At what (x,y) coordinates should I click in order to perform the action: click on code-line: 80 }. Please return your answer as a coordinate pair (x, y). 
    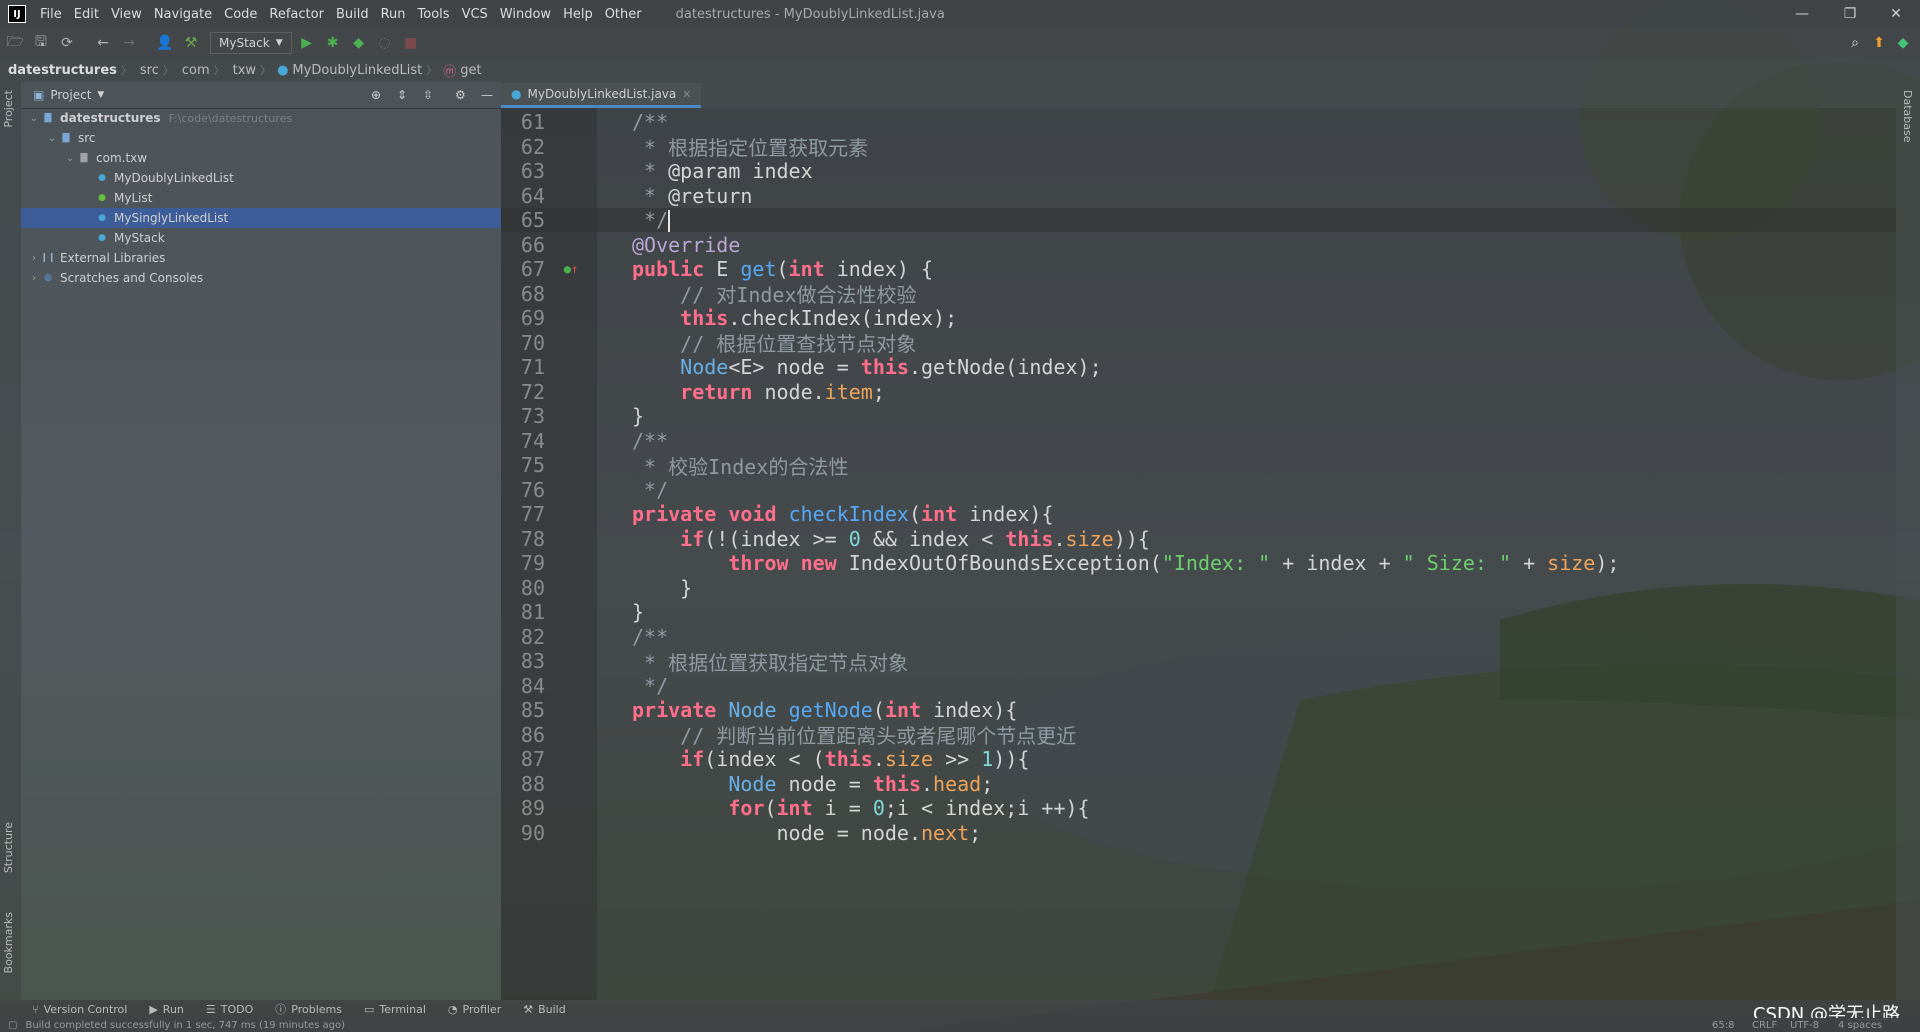
    Looking at the image, I should click on (1198, 588).